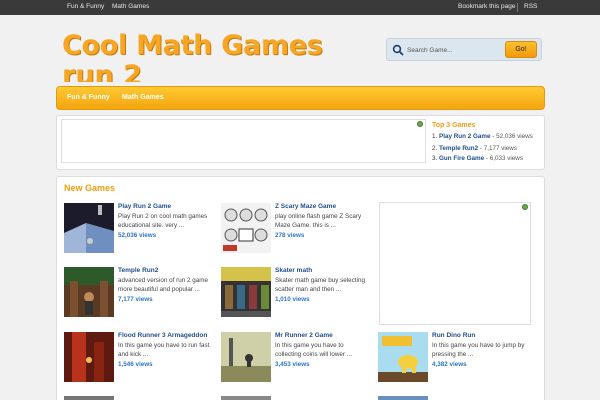  I want to click on game-title: Z Scary Maze Game, so click(305, 206).